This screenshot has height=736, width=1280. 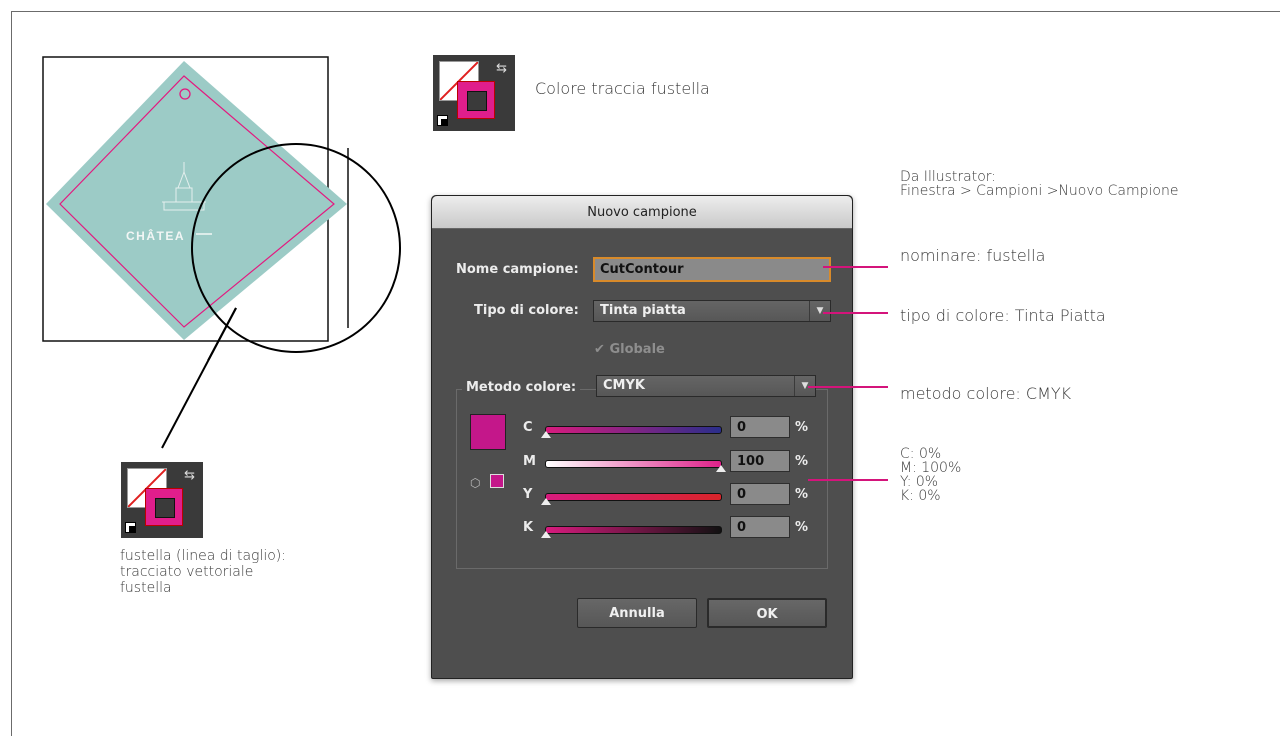 I want to click on chevron-down-icon: ▼, so click(x=819, y=311).